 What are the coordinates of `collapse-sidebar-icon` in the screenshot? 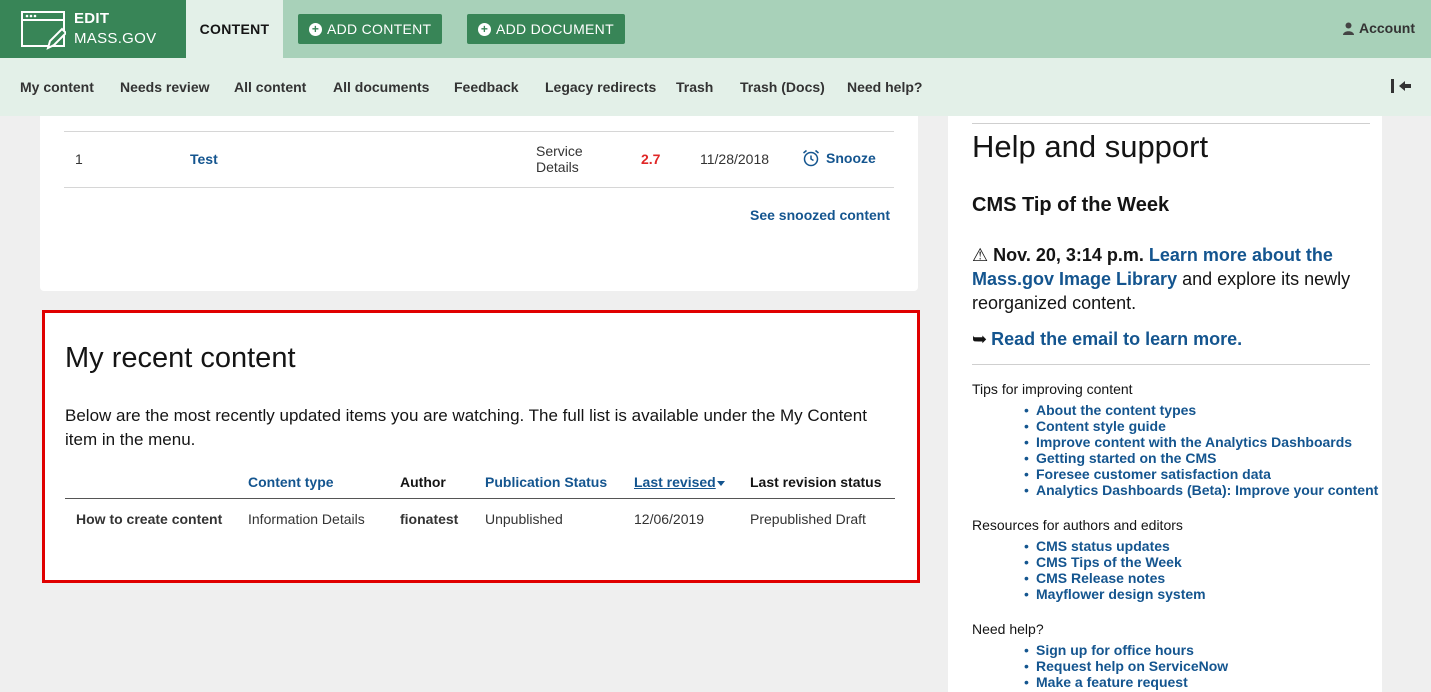 It's located at (1401, 86).